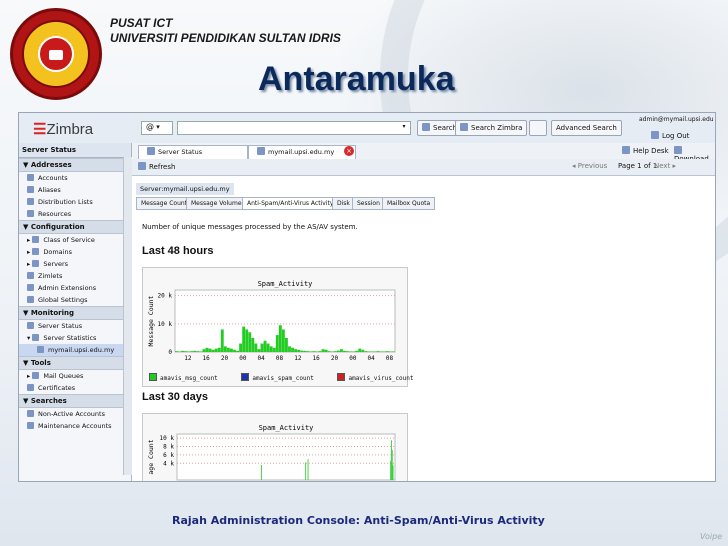  What do you see at coordinates (49, 190) in the screenshot?
I see `item-label: Aliases` at bounding box center [49, 190].